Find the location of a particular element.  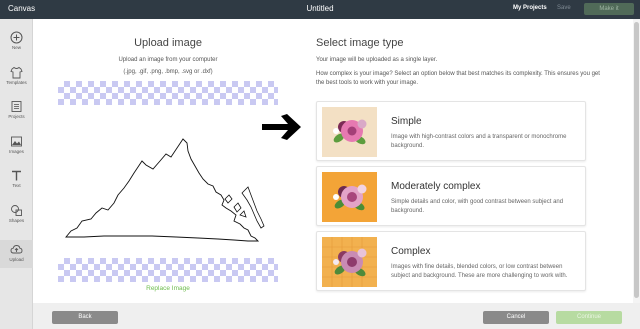

transparency-pattern is located at coordinates (168, 270).